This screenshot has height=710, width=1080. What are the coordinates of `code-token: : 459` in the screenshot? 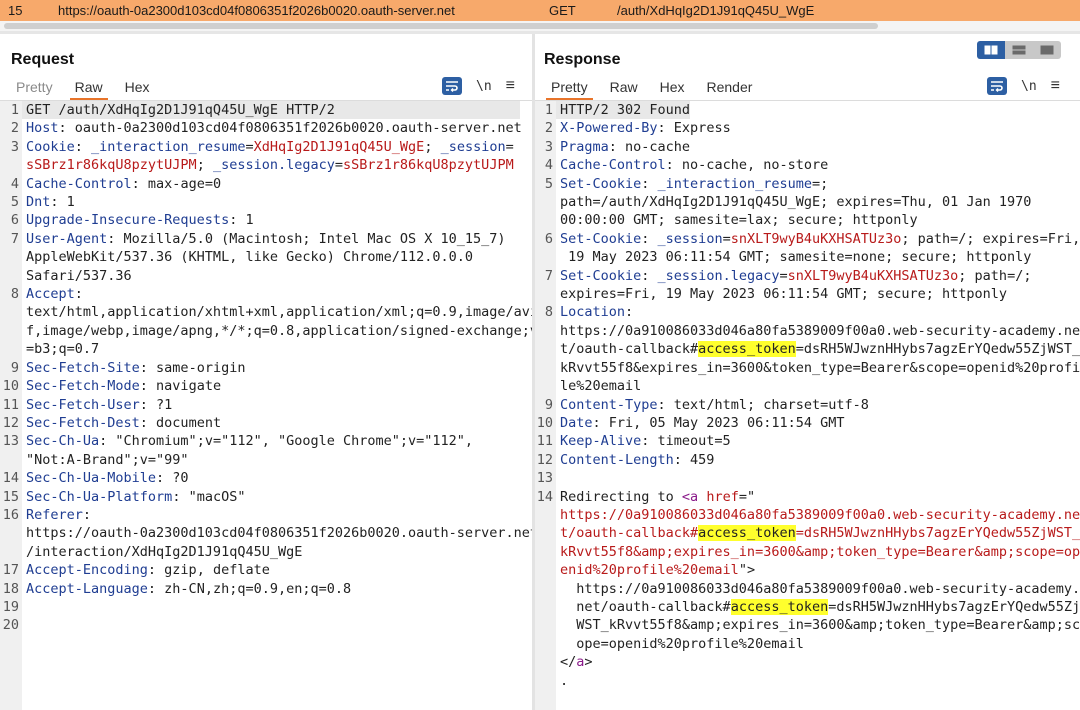 It's located at (694, 459).